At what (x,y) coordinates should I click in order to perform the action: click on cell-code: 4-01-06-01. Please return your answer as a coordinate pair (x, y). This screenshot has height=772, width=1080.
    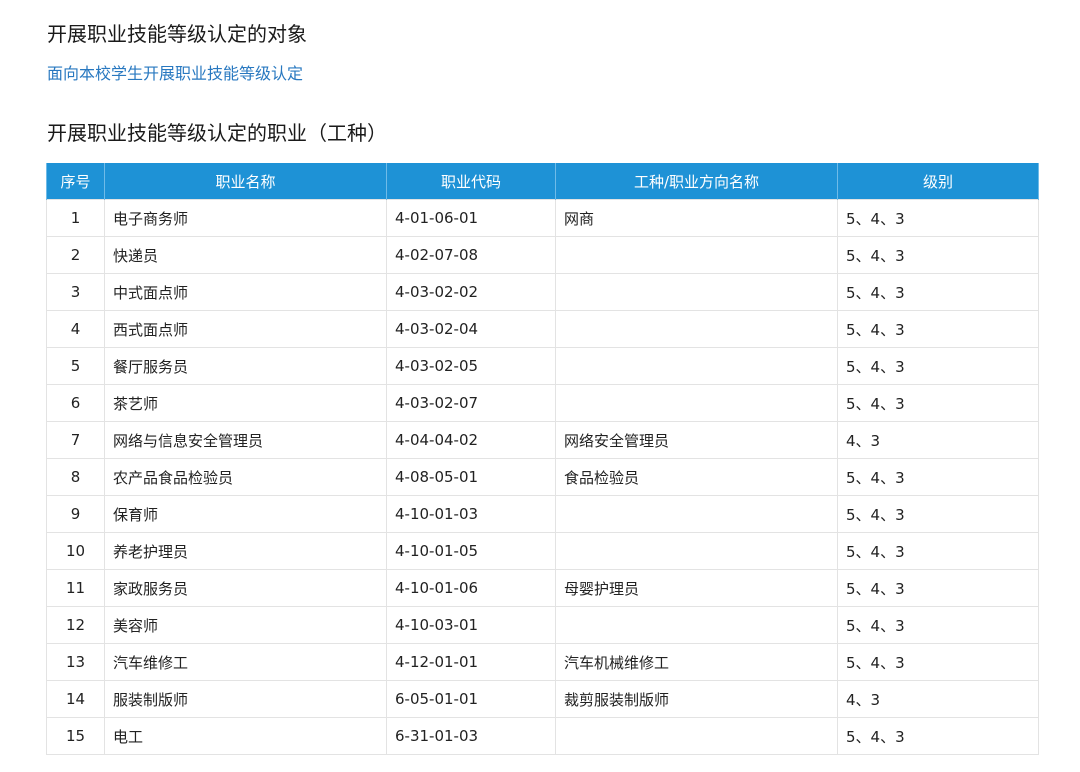
    Looking at the image, I should click on (471, 218).